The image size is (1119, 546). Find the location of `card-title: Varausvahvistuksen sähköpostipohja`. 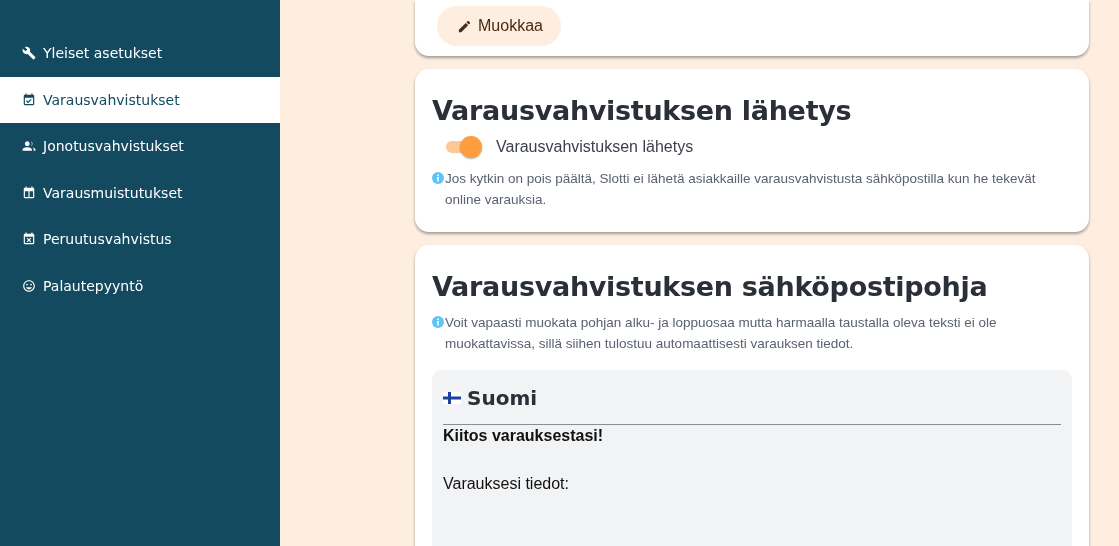

card-title: Varausvahvistuksen sähköpostipohja is located at coordinates (710, 286).